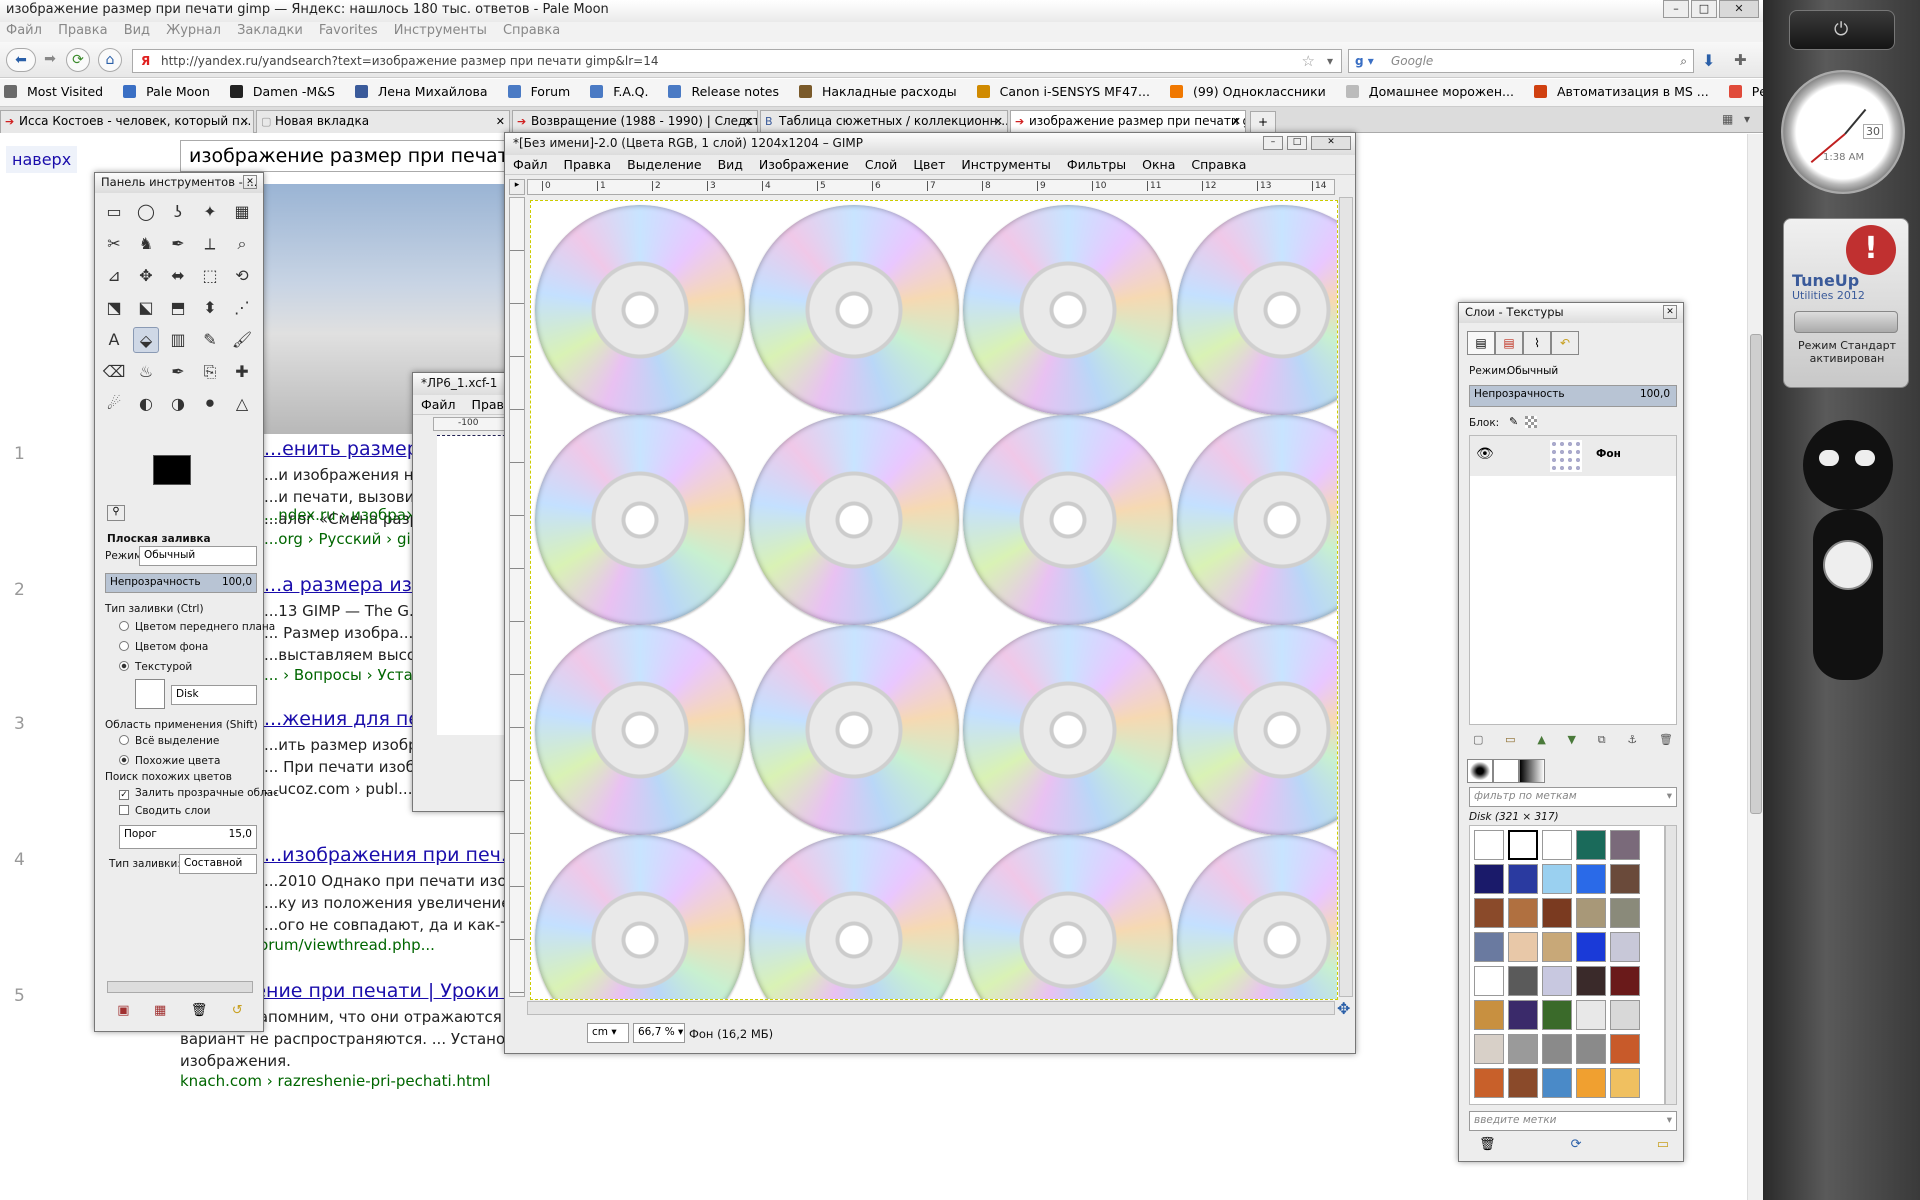 Image resolution: width=1920 pixels, height=1200 pixels. What do you see at coordinates (1670, 312) in the screenshot?
I see `close-icon: ✕` at bounding box center [1670, 312].